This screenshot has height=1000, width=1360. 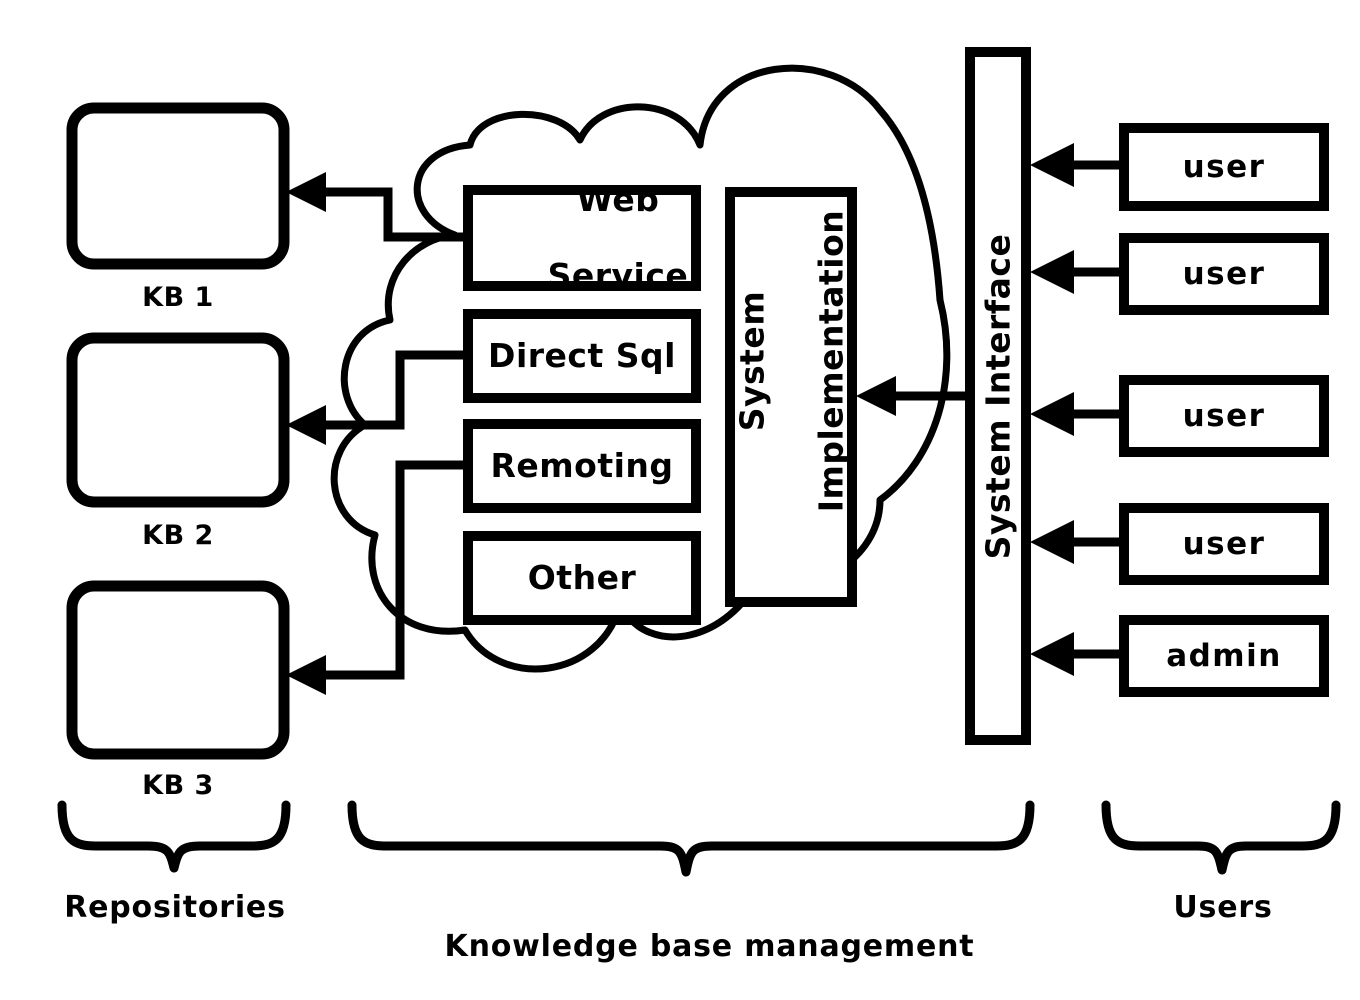 I want to click on system-interface-label-wrap: System Interface, so click(x=998, y=396).